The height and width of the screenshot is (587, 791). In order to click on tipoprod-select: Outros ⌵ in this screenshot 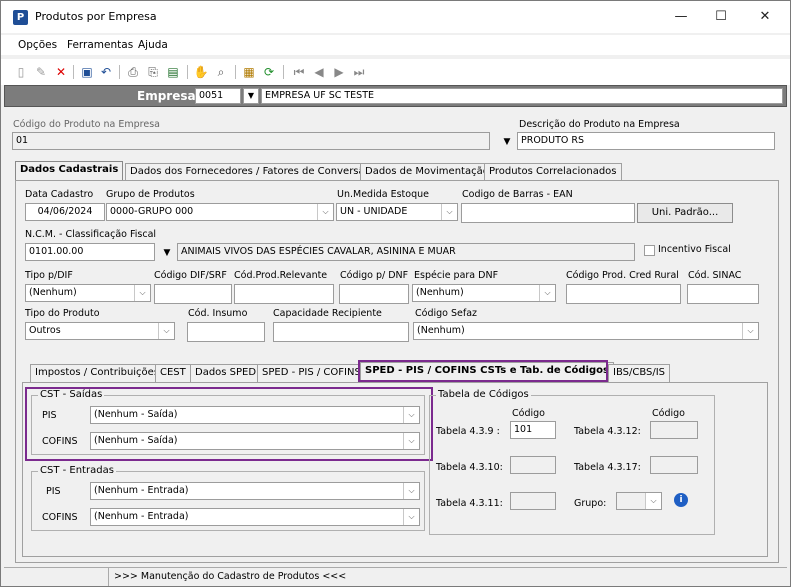, I will do `click(100, 331)`.